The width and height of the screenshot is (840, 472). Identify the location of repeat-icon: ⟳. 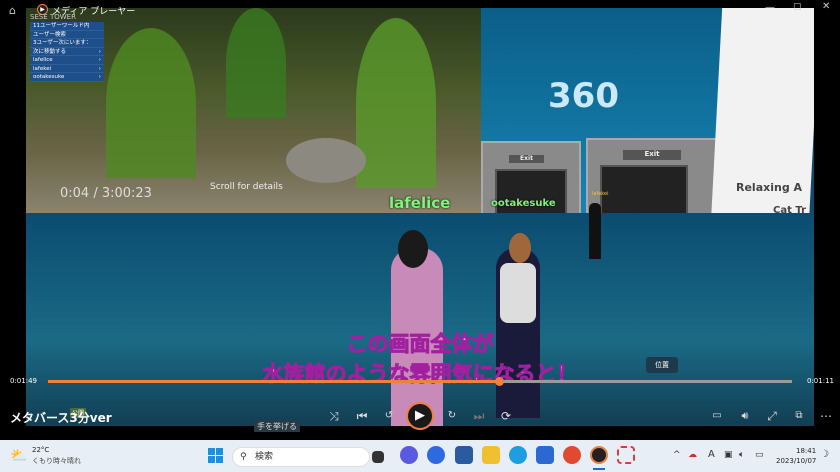
(506, 416).